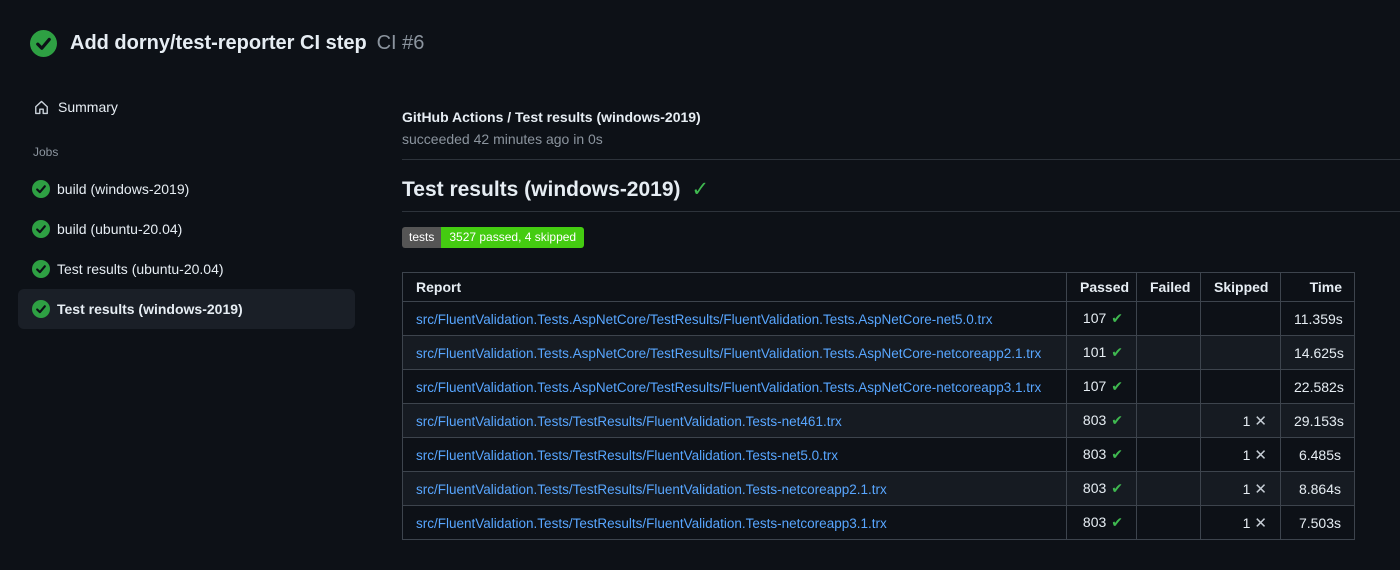 The height and width of the screenshot is (570, 1400). Describe the element at coordinates (422, 237) in the screenshot. I see `badge-label: tests` at that location.